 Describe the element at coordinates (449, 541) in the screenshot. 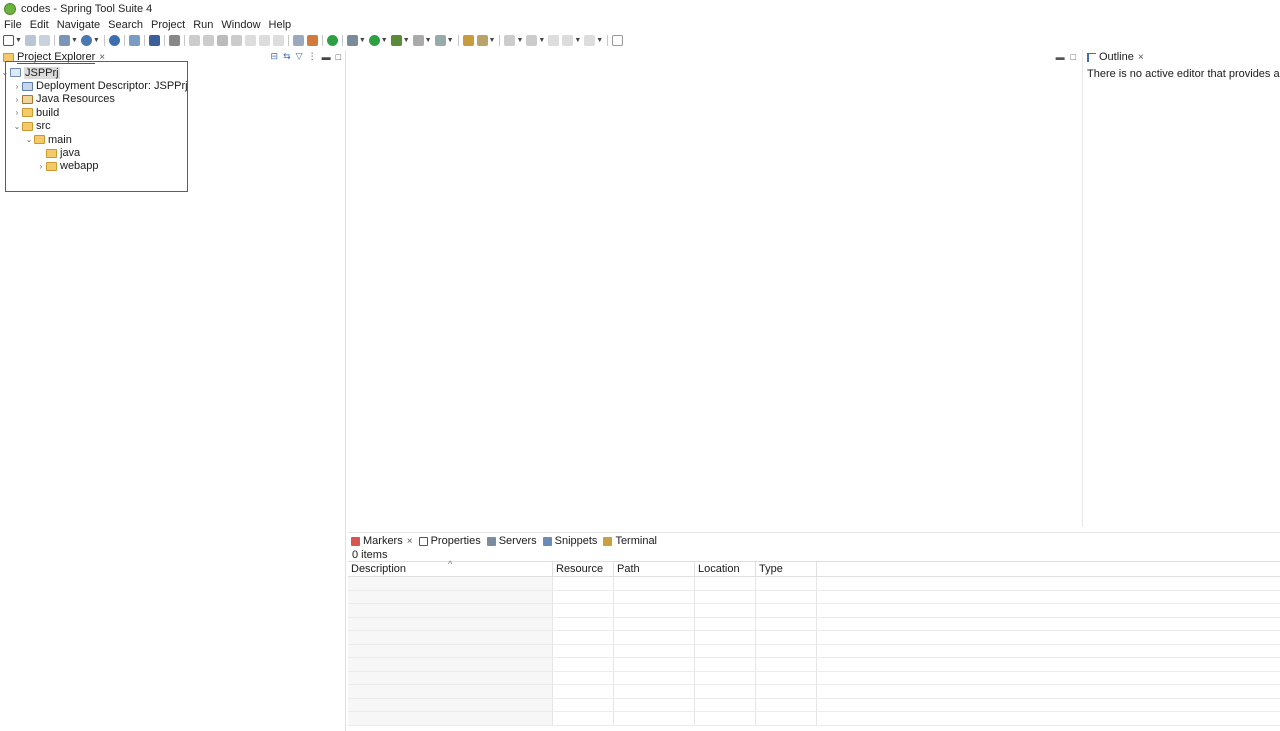

I see `tab-properties: Properties` at that location.